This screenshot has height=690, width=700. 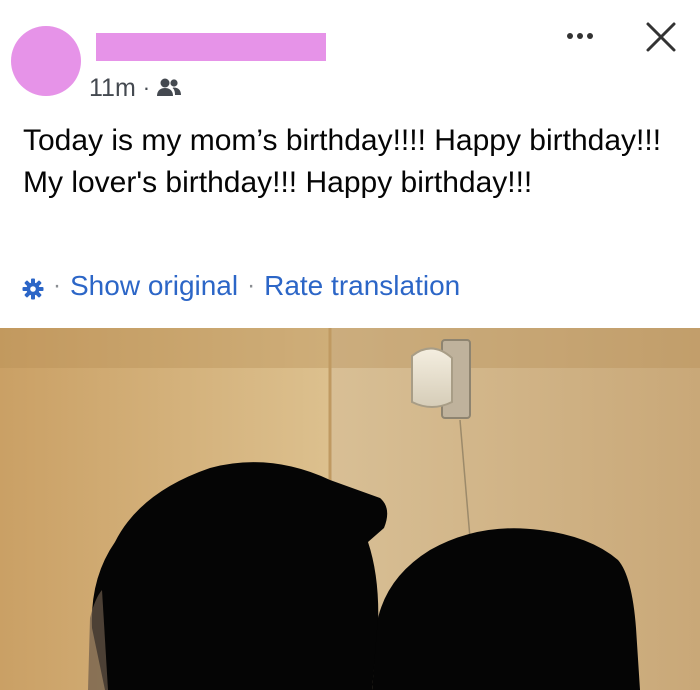 I want to click on translation-bar: · Show original · Rate translation, so click(x=241, y=286).